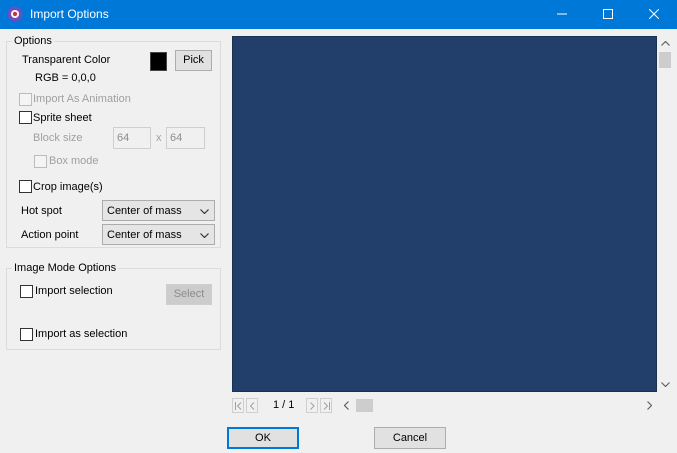 The width and height of the screenshot is (677, 453). Describe the element at coordinates (193, 60) in the screenshot. I see `pick-button: Pick` at that location.